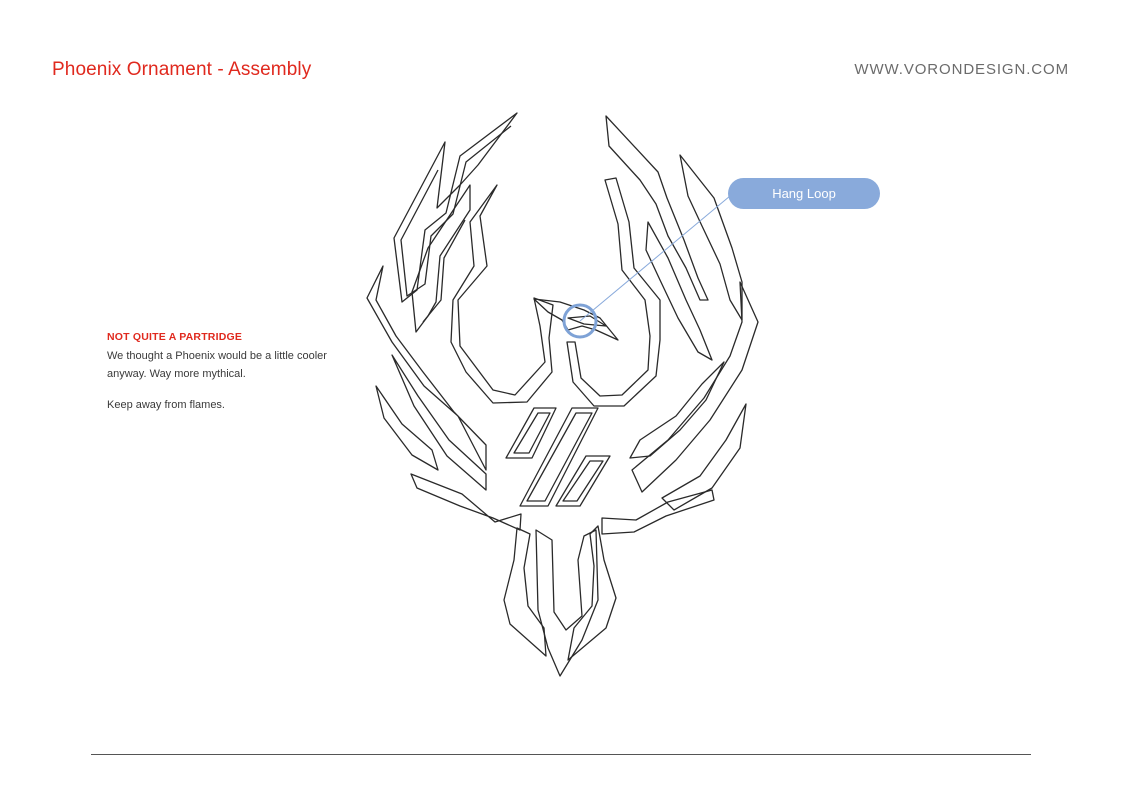  Describe the element at coordinates (804, 193) in the screenshot. I see `hang-loop-callout: Hang Loop` at that location.